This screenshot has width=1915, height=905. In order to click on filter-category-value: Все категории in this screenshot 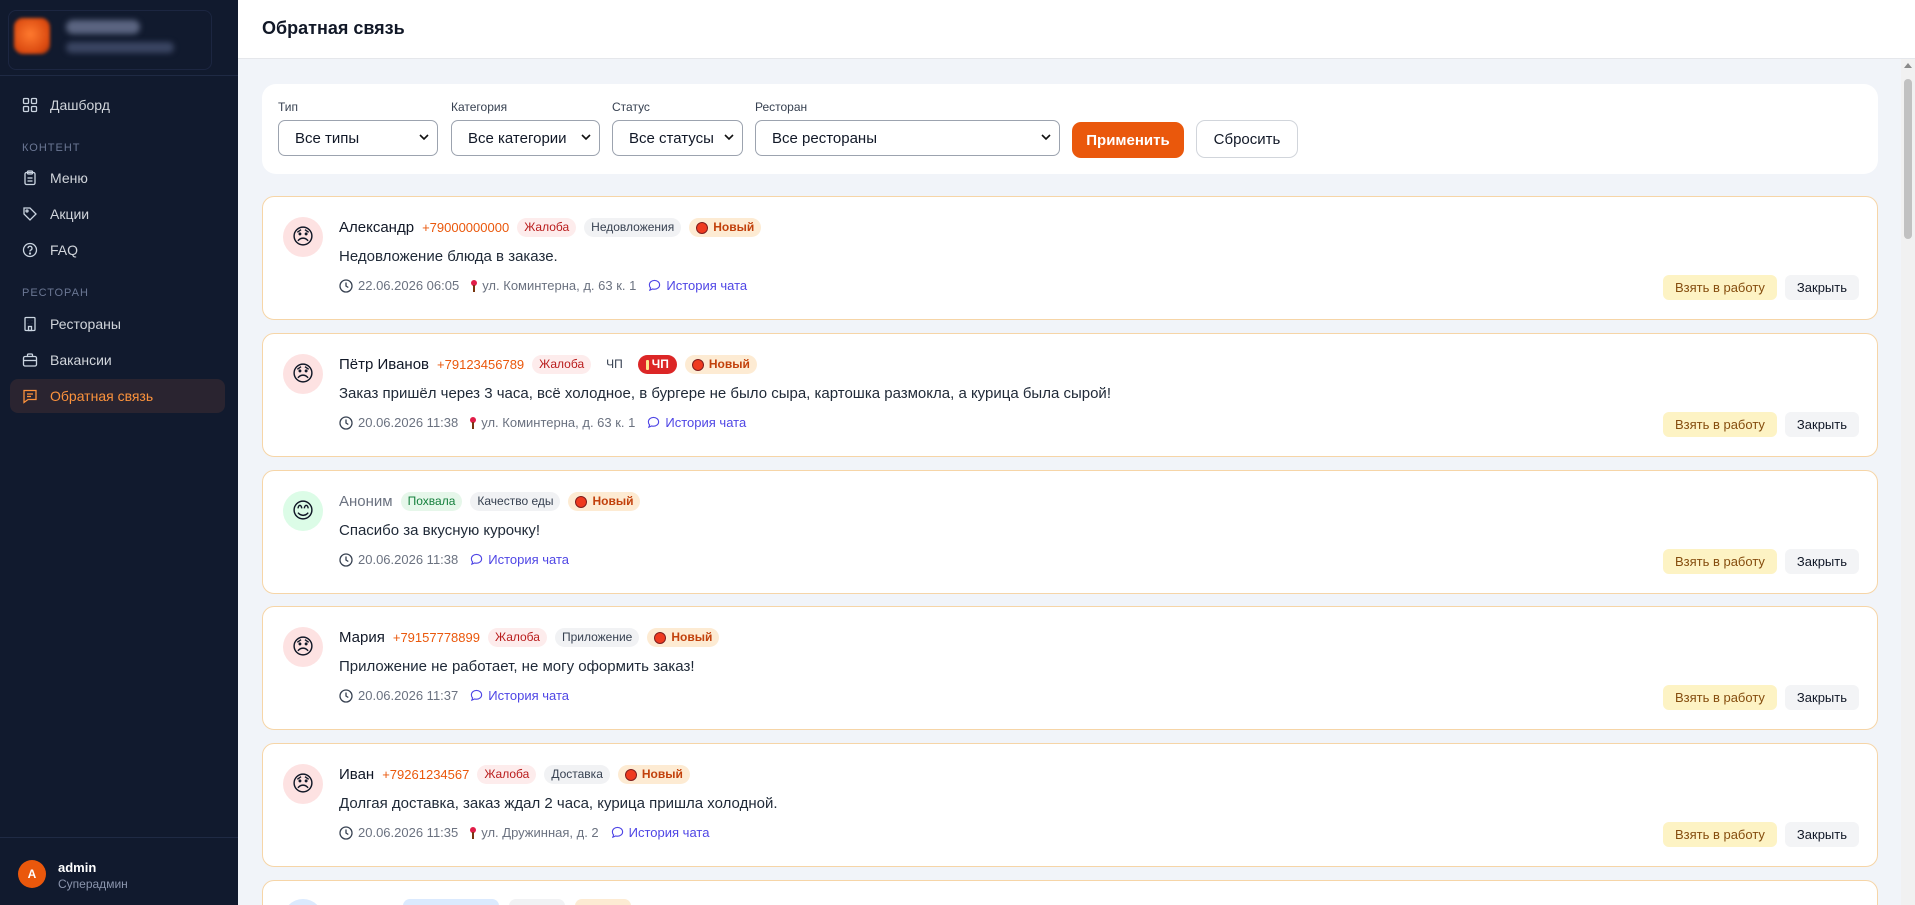, I will do `click(517, 138)`.